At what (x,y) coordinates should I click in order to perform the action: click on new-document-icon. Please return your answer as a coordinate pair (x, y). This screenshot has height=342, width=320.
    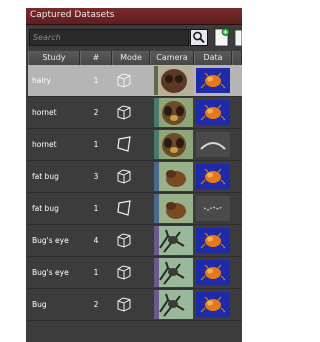
    Looking at the image, I should click on (222, 37).